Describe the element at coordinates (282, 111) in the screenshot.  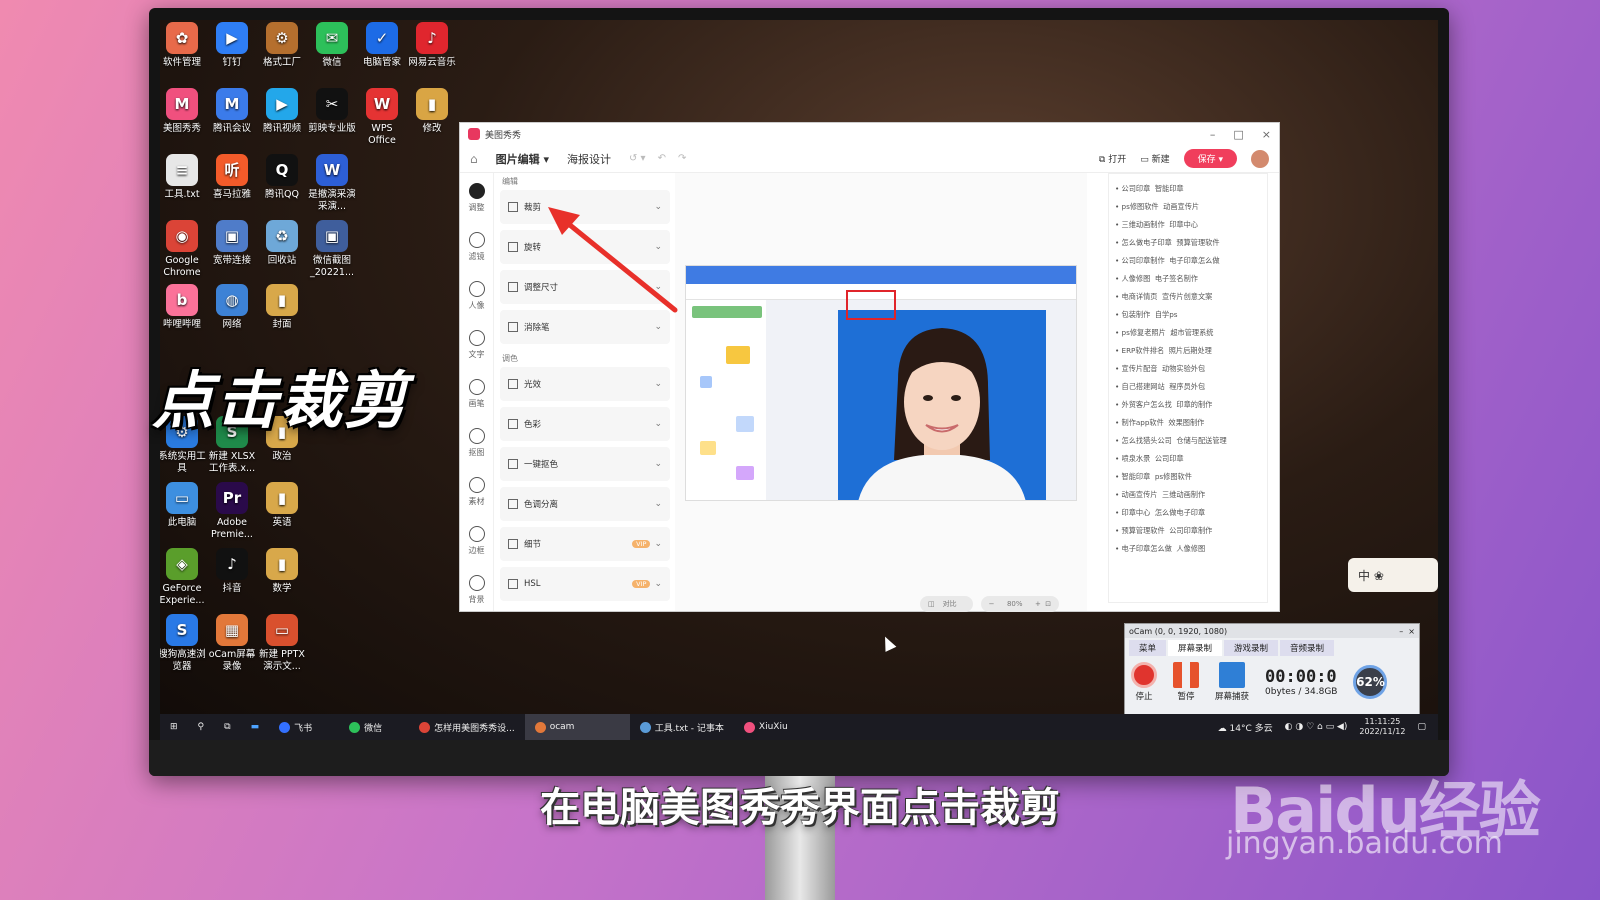
I see `desktop-icon: ▶ 腾讯视频` at that location.